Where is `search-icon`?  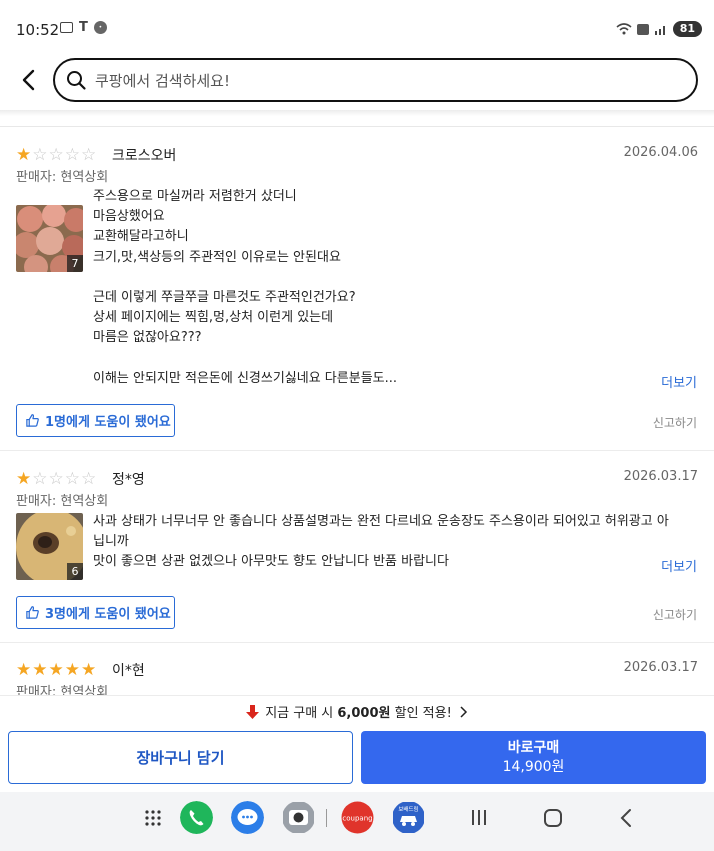
search-icon is located at coordinates (76, 80).